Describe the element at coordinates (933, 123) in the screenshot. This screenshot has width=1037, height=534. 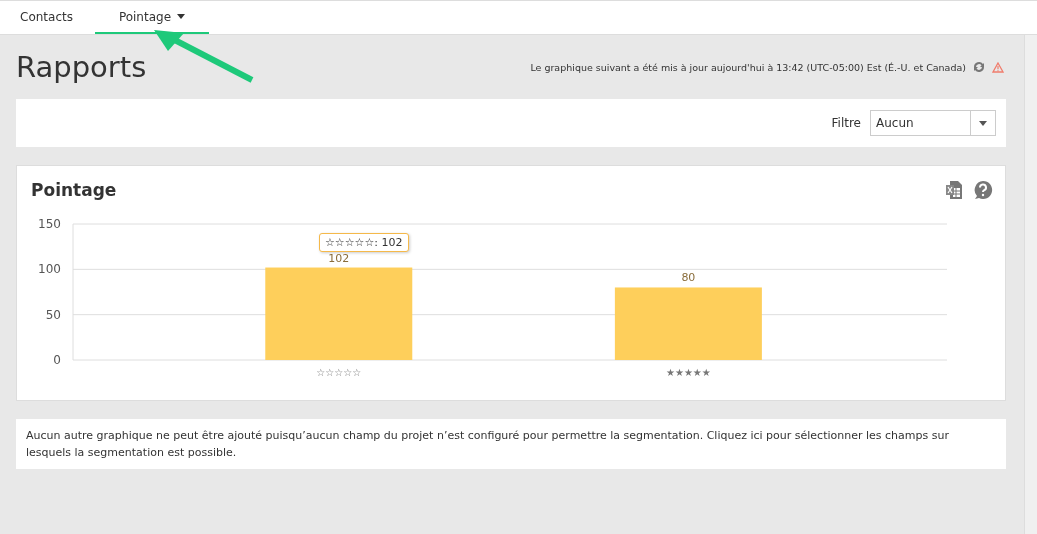
I see `filter-dropdown: Aucun` at that location.